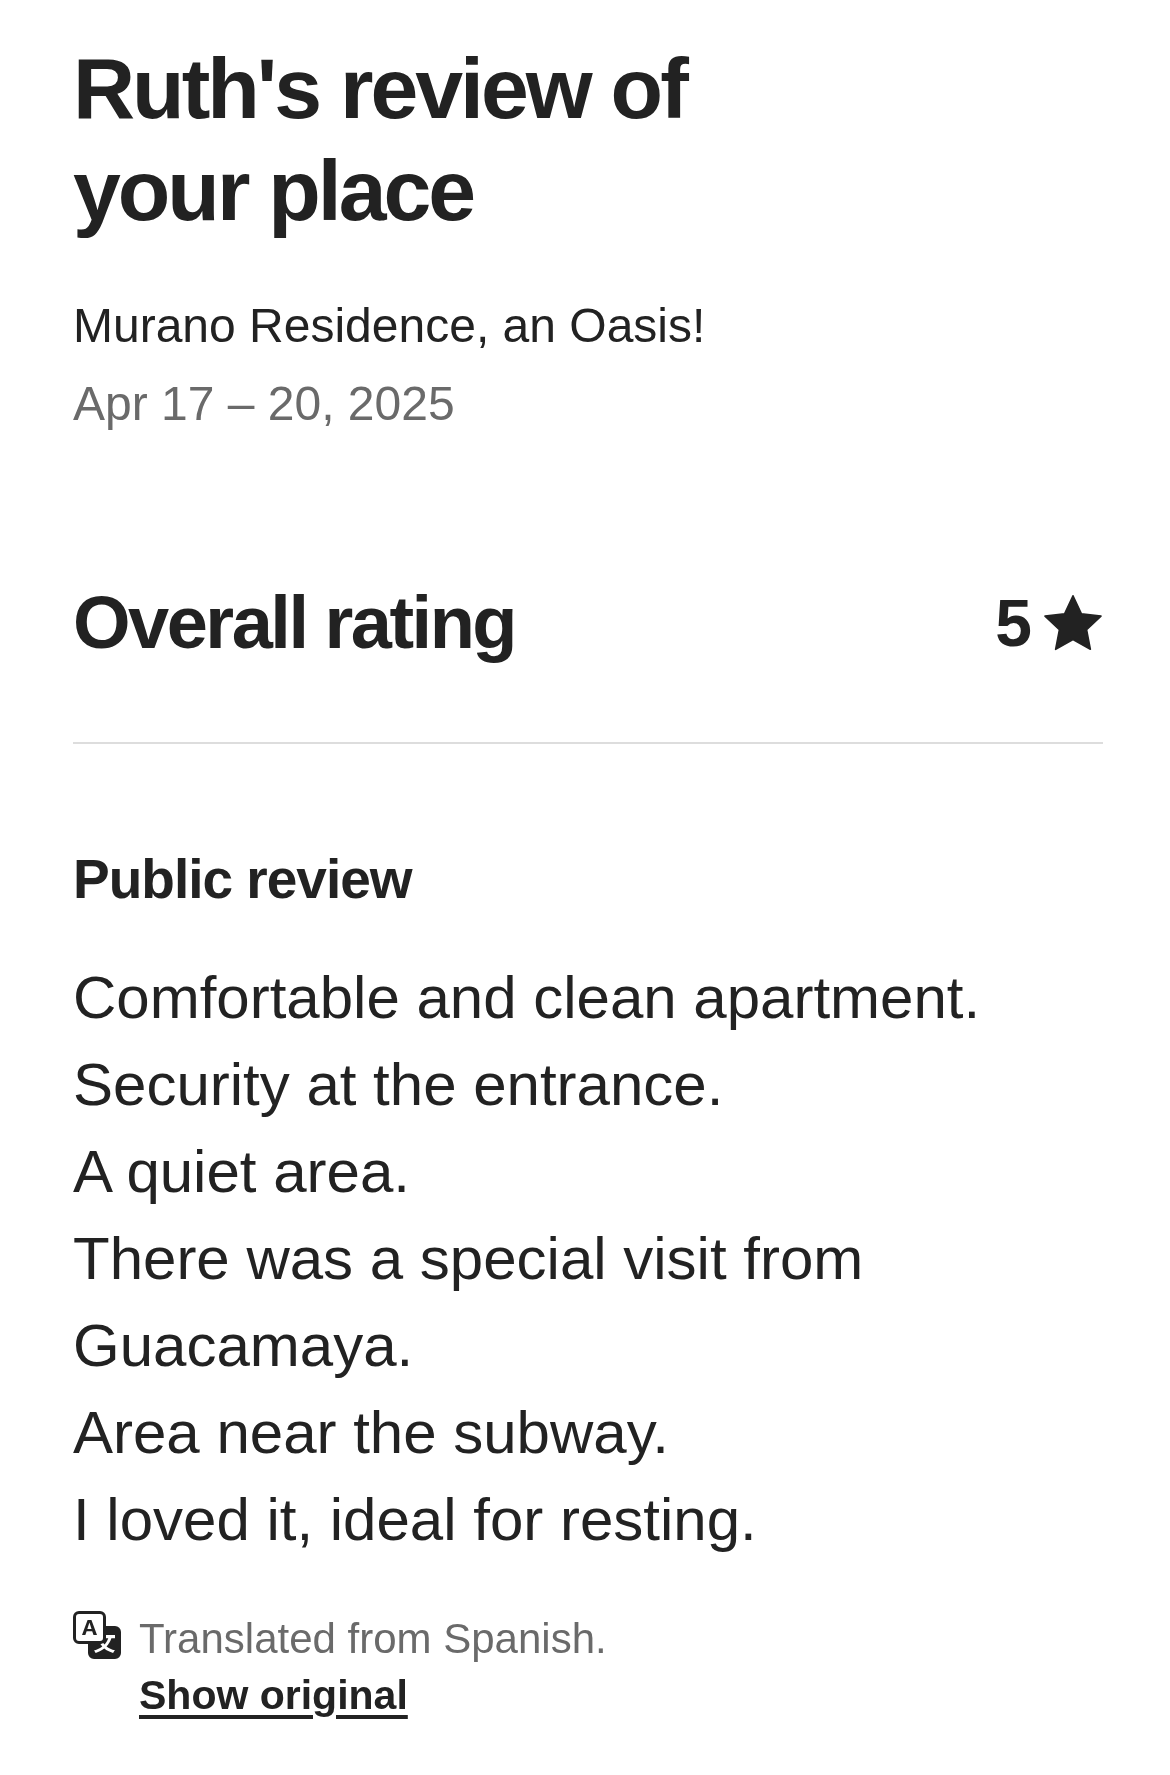 The height and width of the screenshot is (1775, 1170). What do you see at coordinates (97, 1635) in the screenshot?
I see `translate-icon` at bounding box center [97, 1635].